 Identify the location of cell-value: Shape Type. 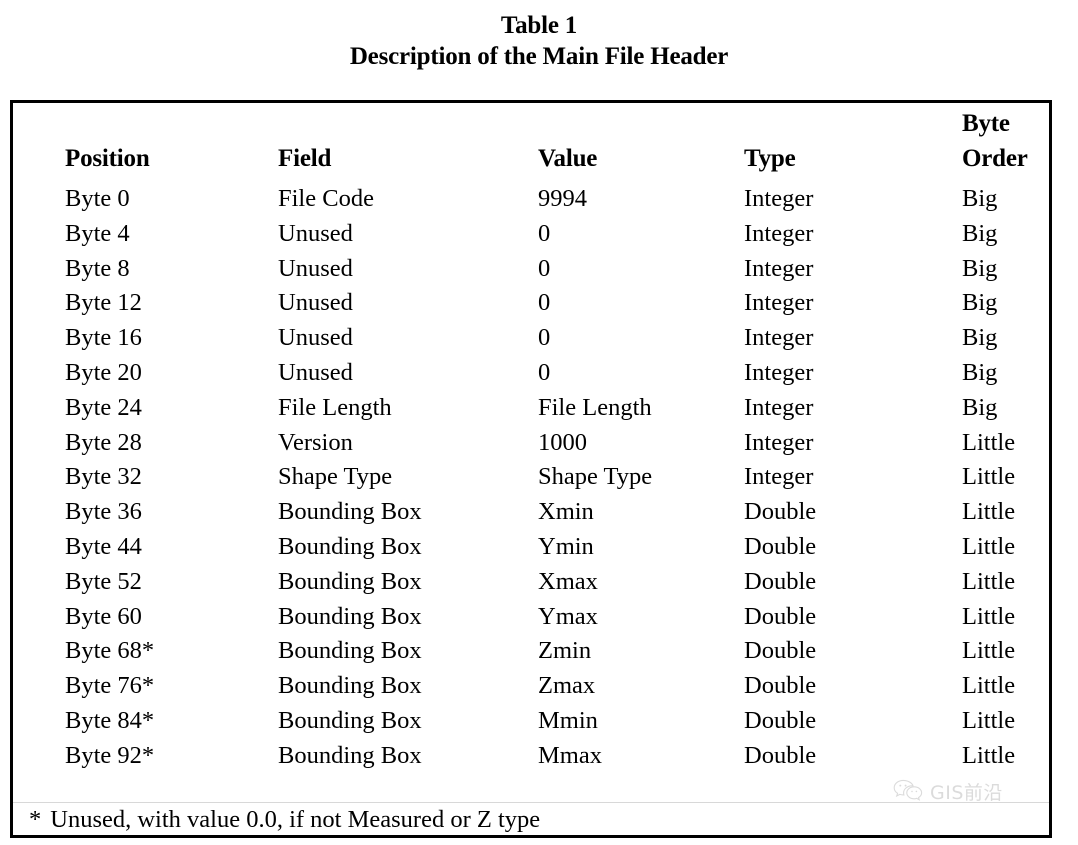
(595, 477).